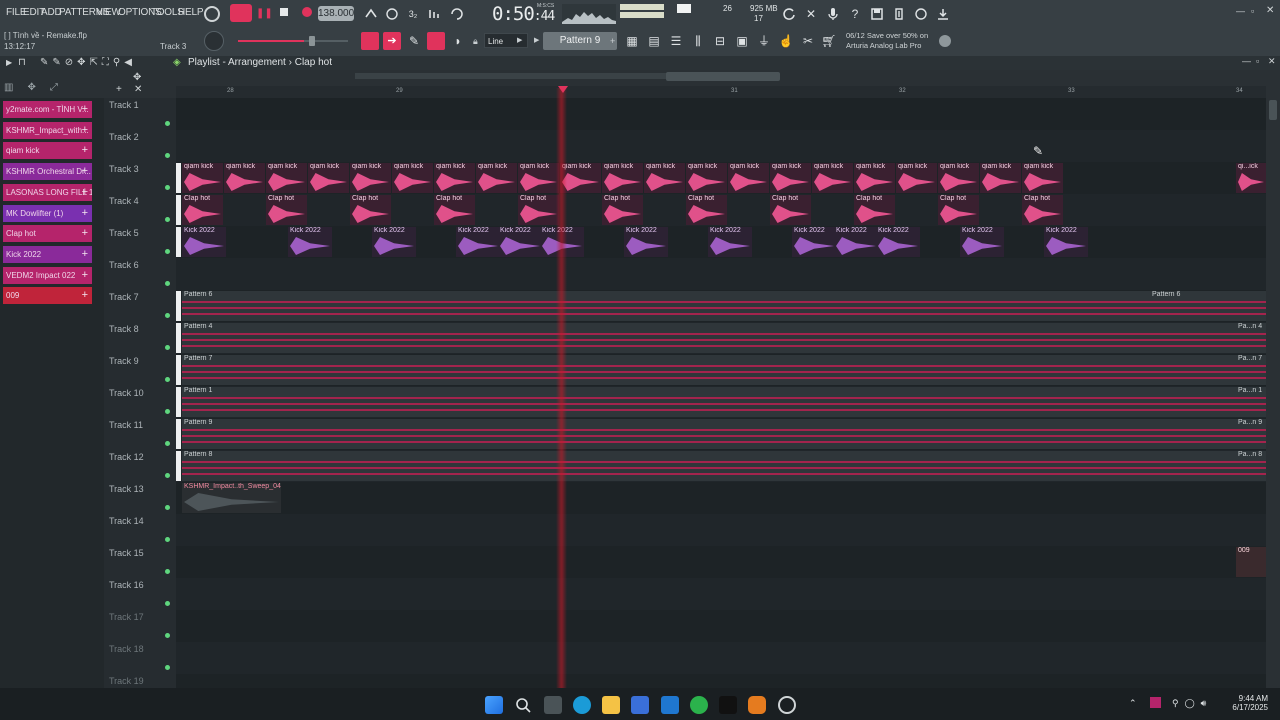 The width and height of the screenshot is (1280, 720). What do you see at coordinates (789, 14) in the screenshot?
I see `refresh-icon` at bounding box center [789, 14].